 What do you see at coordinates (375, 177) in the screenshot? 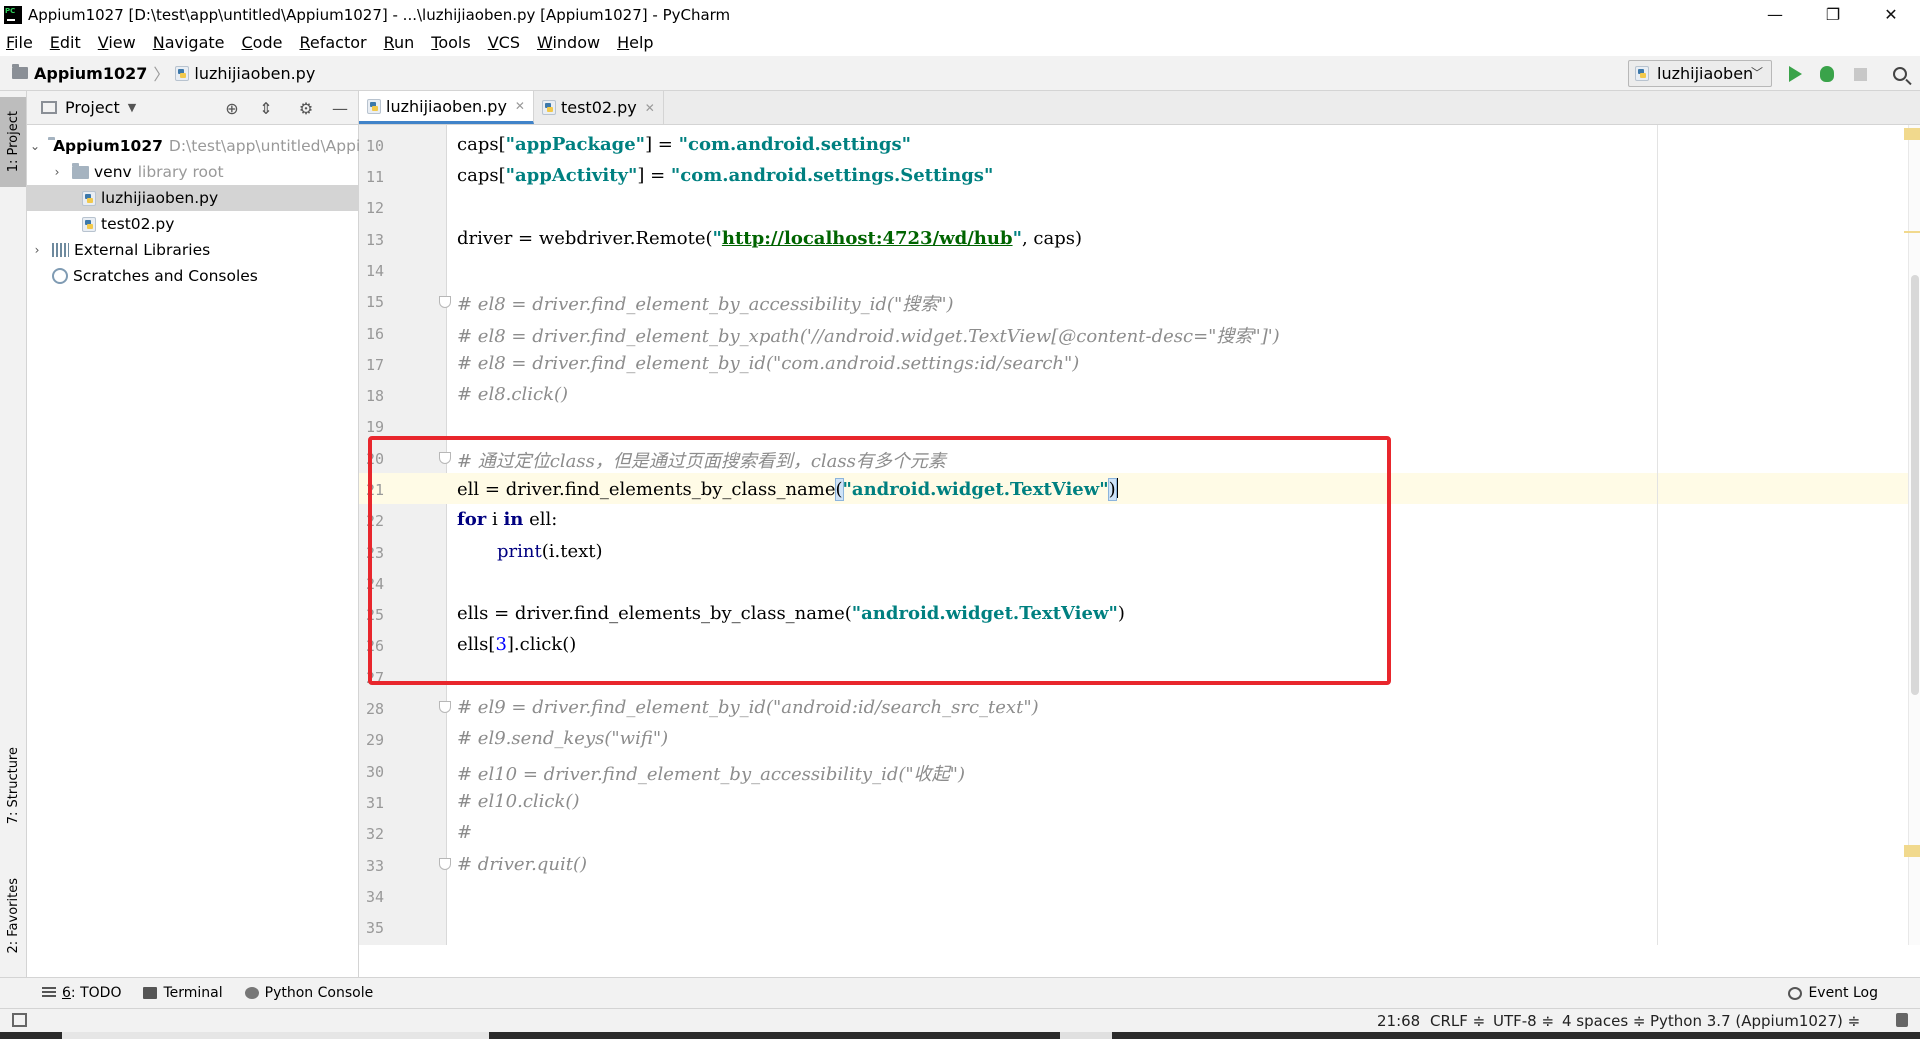
I see `line-number: 11` at bounding box center [375, 177].